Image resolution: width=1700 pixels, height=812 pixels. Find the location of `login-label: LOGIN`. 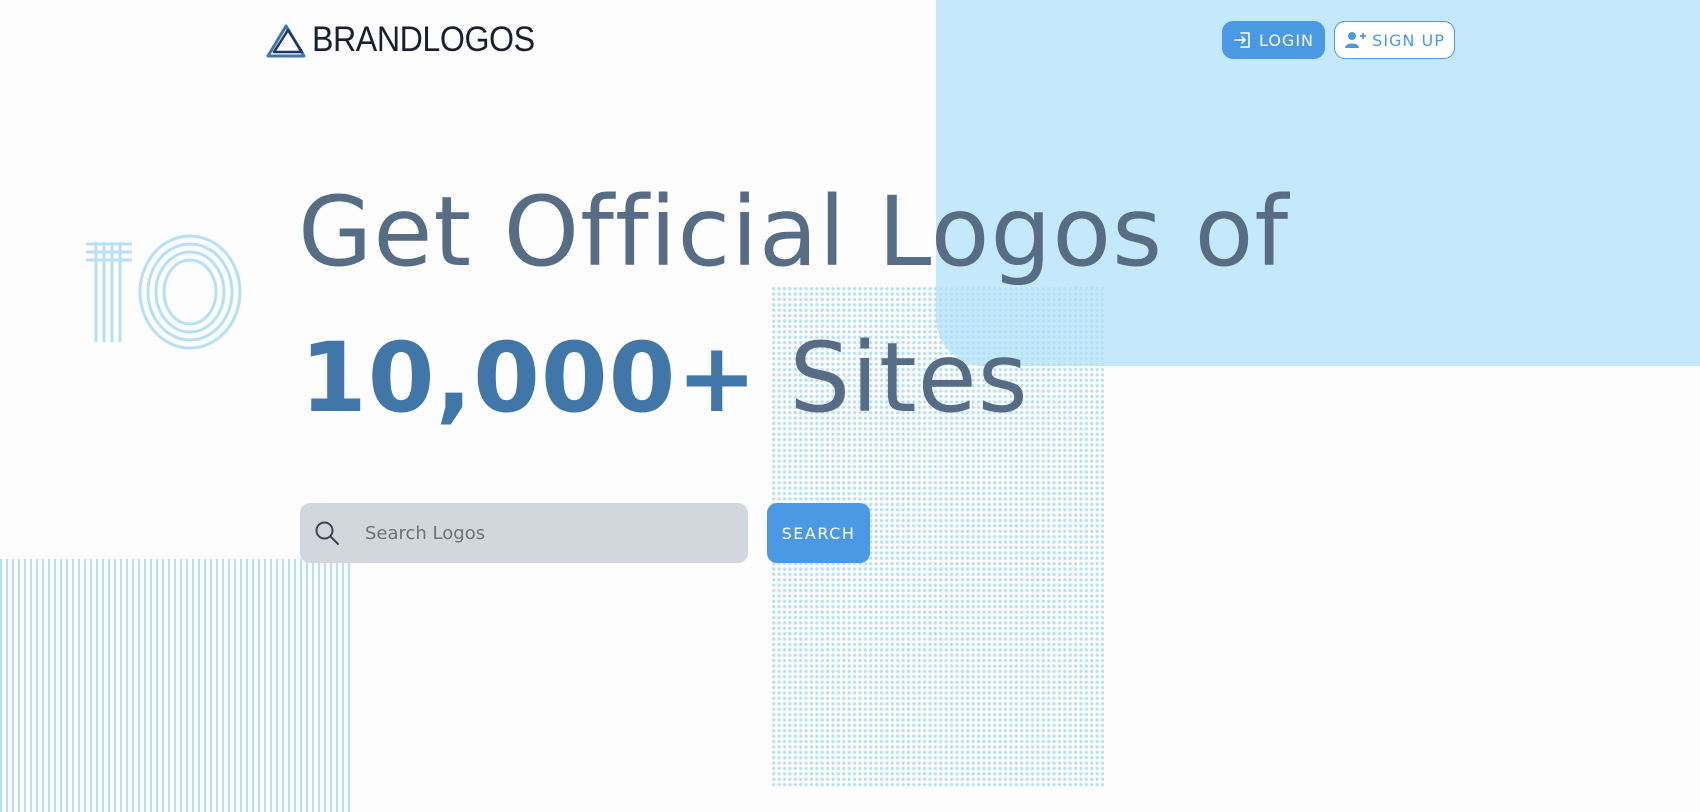

login-label: LOGIN is located at coordinates (1286, 40).